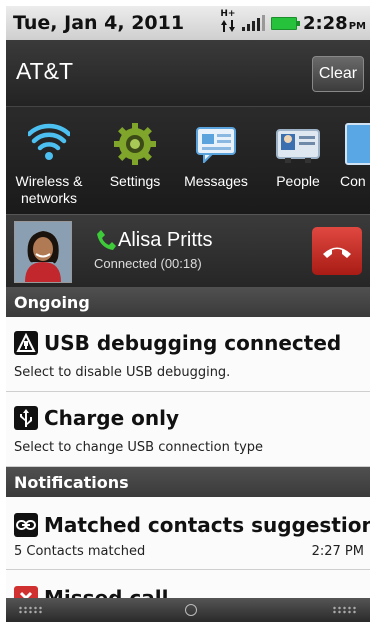 Image resolution: width=376 pixels, height=634 pixels. What do you see at coordinates (99, 23) in the screenshot?
I see `status-date: Tue, Jan 4, 2011` at bounding box center [99, 23].